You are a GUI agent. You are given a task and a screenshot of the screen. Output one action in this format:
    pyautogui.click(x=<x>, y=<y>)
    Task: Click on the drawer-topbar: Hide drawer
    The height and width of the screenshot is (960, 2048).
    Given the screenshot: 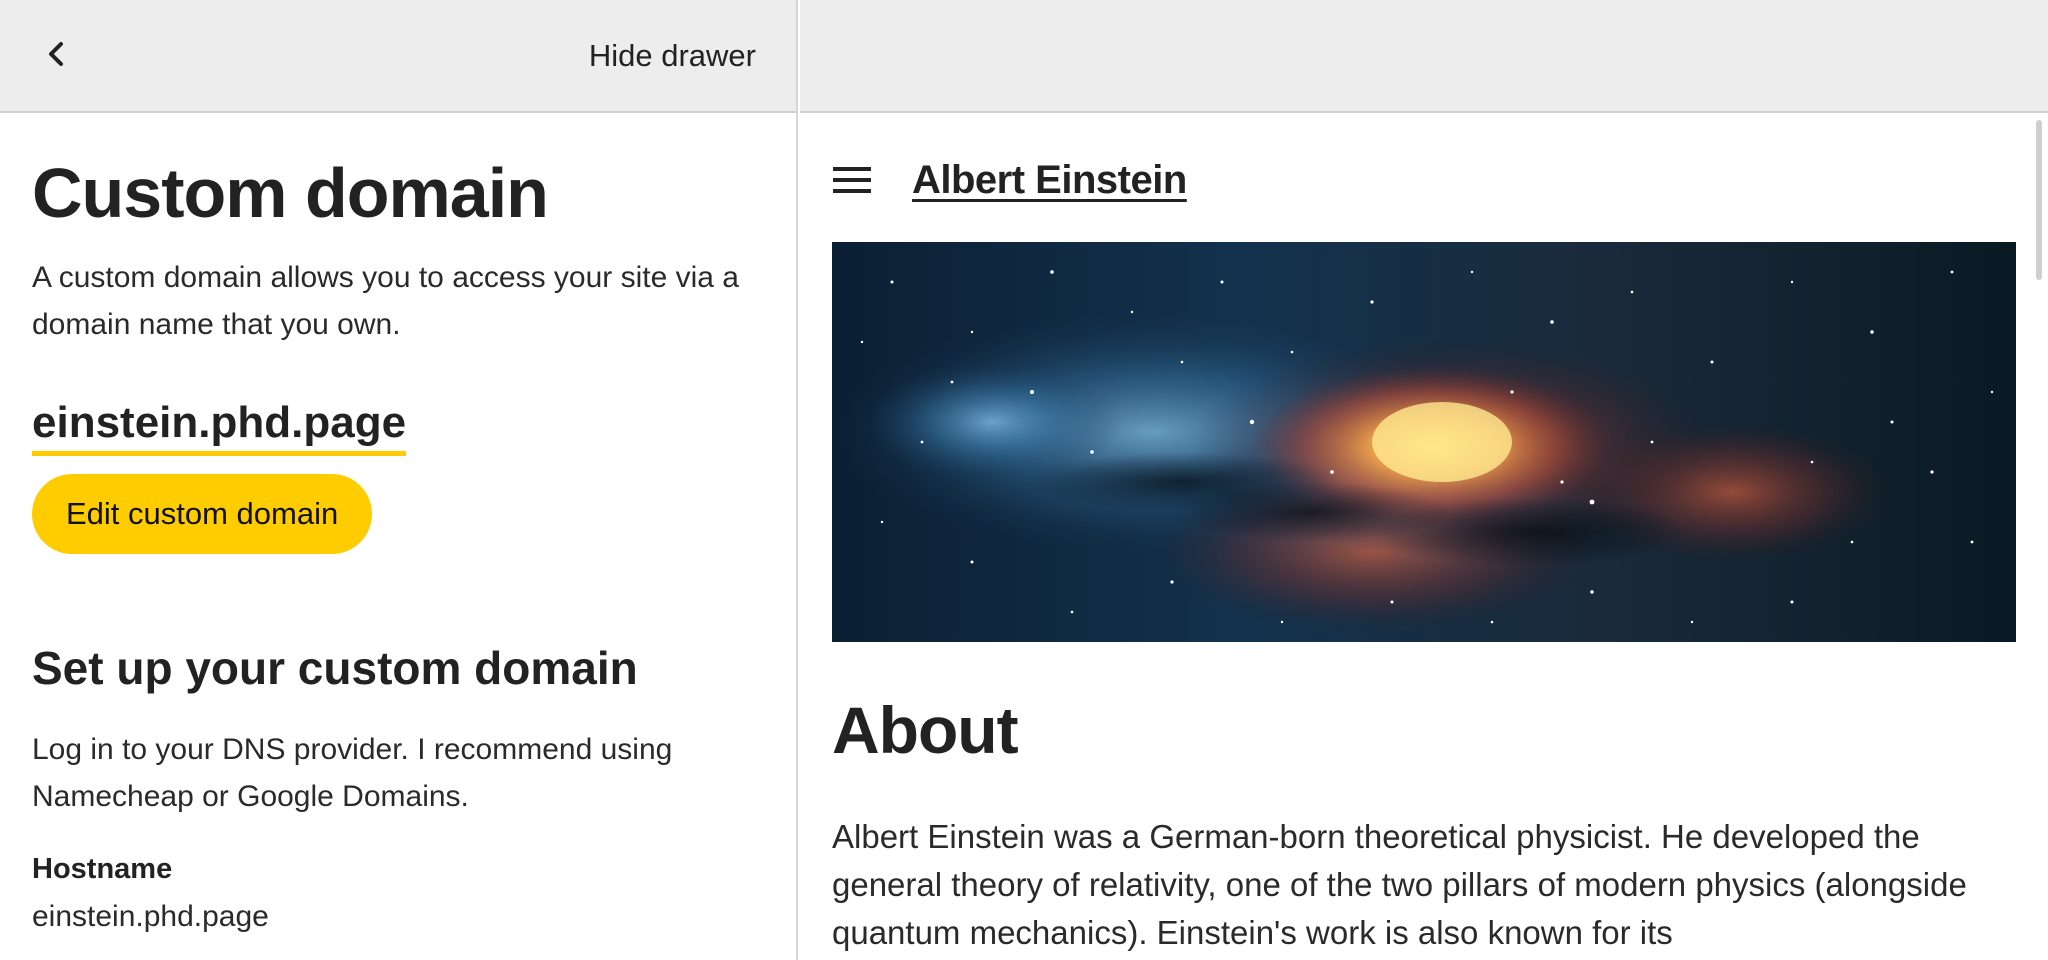 What is the action you would take?
    pyautogui.click(x=398, y=56)
    